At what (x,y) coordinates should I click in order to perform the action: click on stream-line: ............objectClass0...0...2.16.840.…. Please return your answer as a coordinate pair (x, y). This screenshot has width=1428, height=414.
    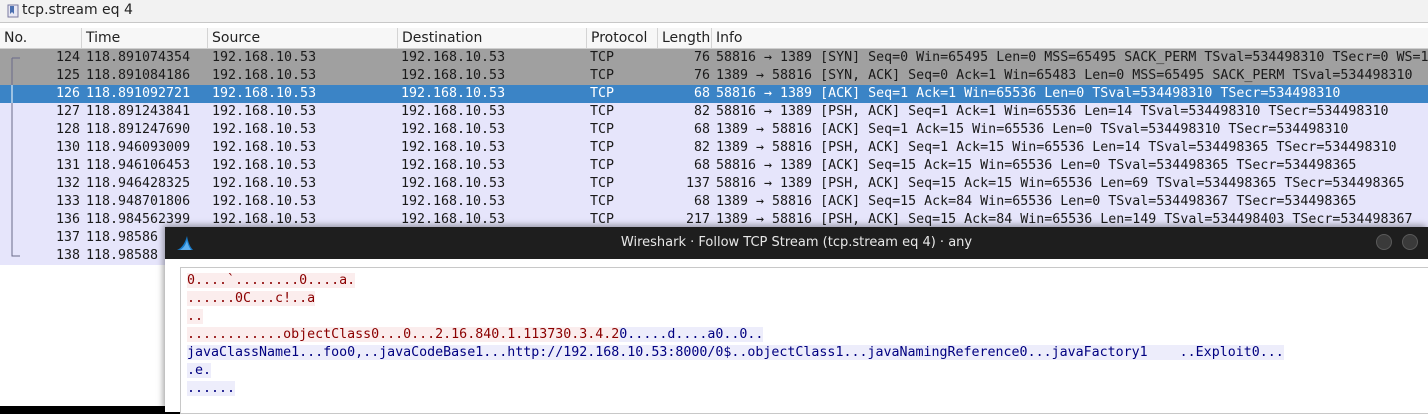
    Looking at the image, I should click on (475, 335).